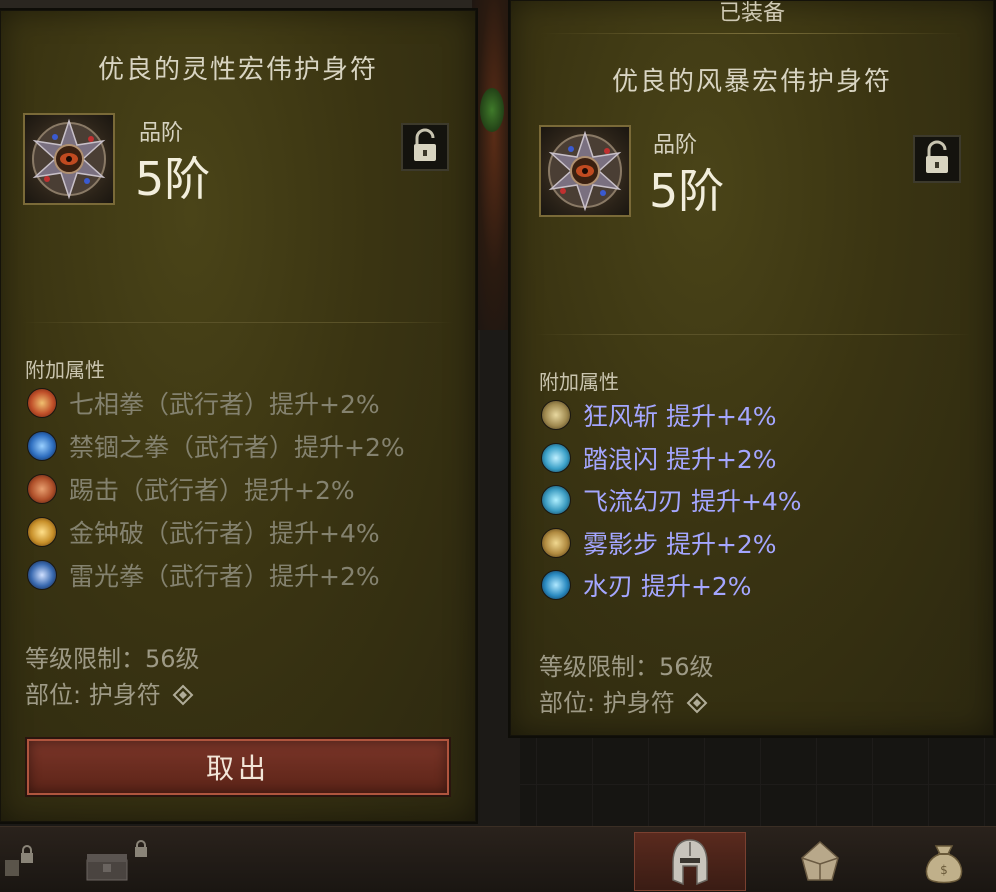 The height and width of the screenshot is (892, 996). Describe the element at coordinates (238, 767) in the screenshot. I see `take-out-button: 取出` at that location.